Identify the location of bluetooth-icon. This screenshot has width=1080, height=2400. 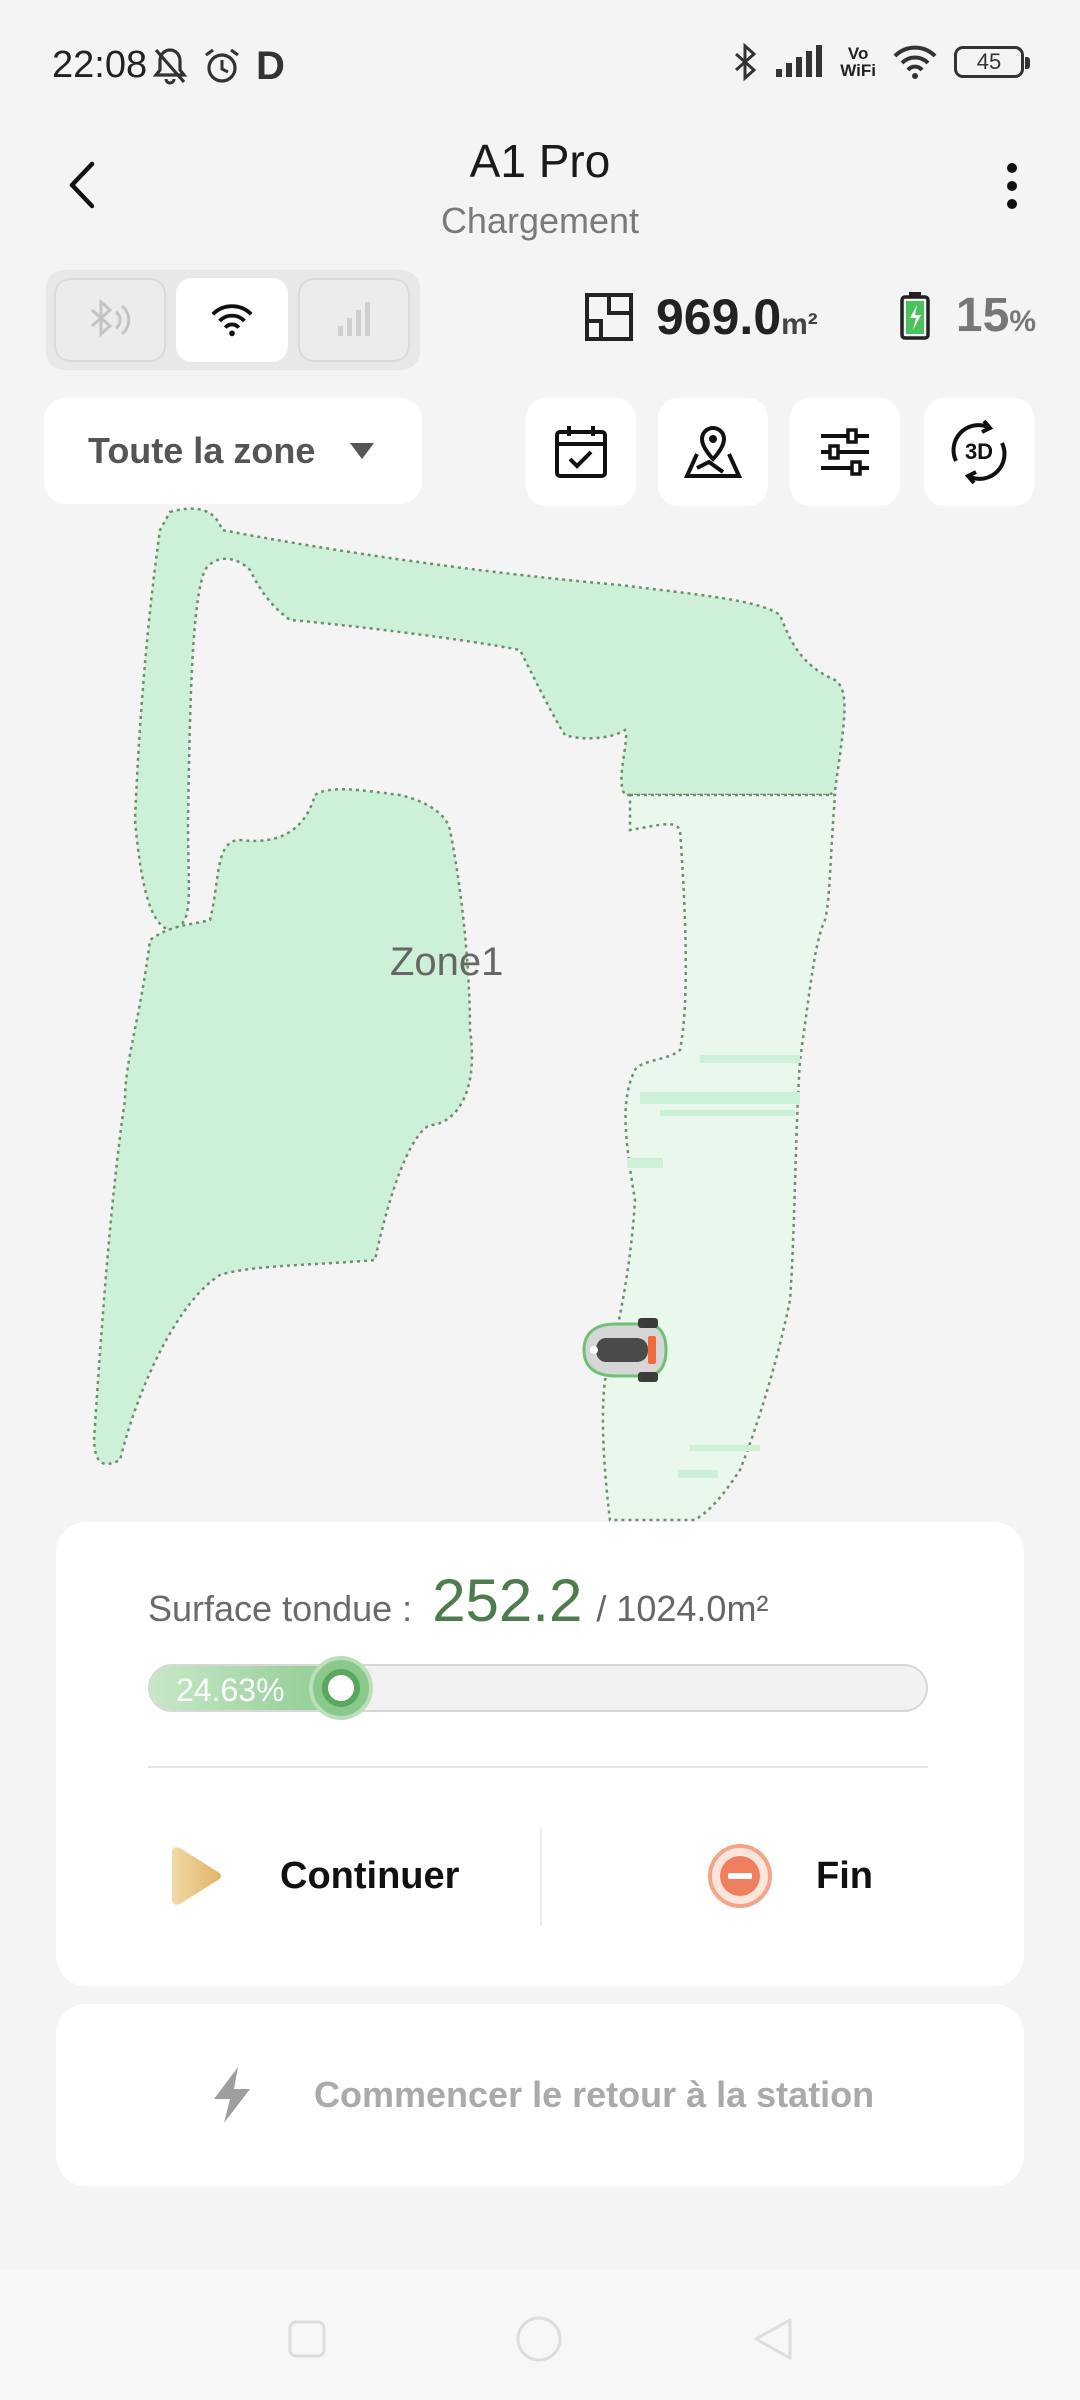
(111, 318).